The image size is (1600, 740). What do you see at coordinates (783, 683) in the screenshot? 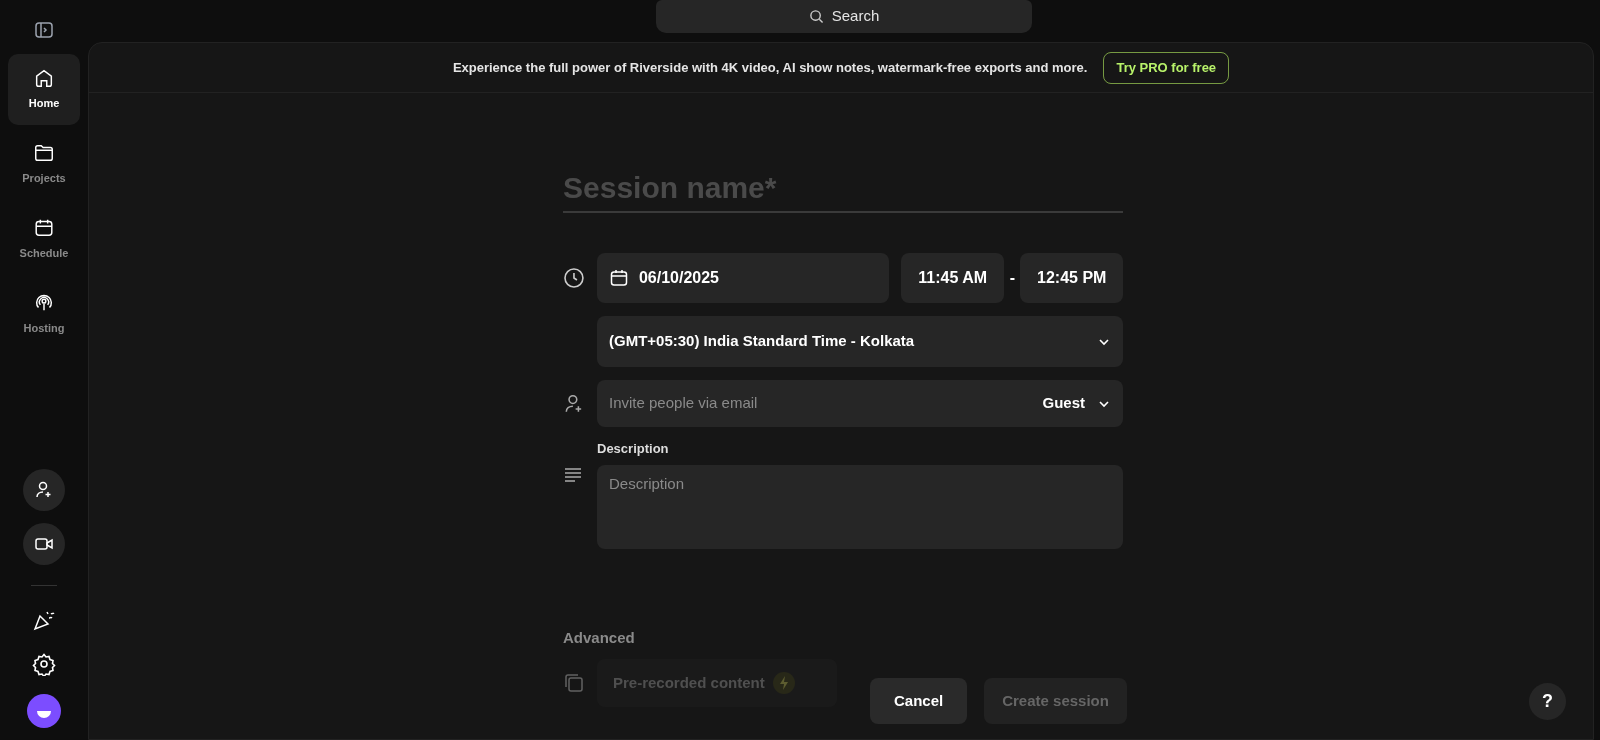
I see `lightning-icon` at bounding box center [783, 683].